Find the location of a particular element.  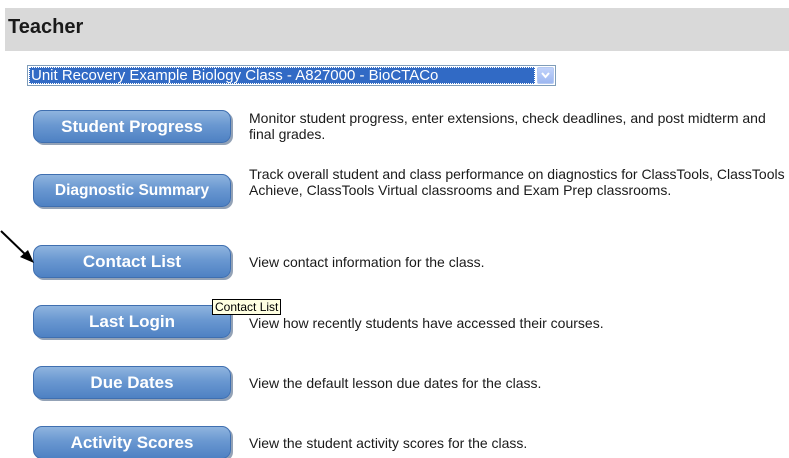

dropdown-button is located at coordinates (545, 75).